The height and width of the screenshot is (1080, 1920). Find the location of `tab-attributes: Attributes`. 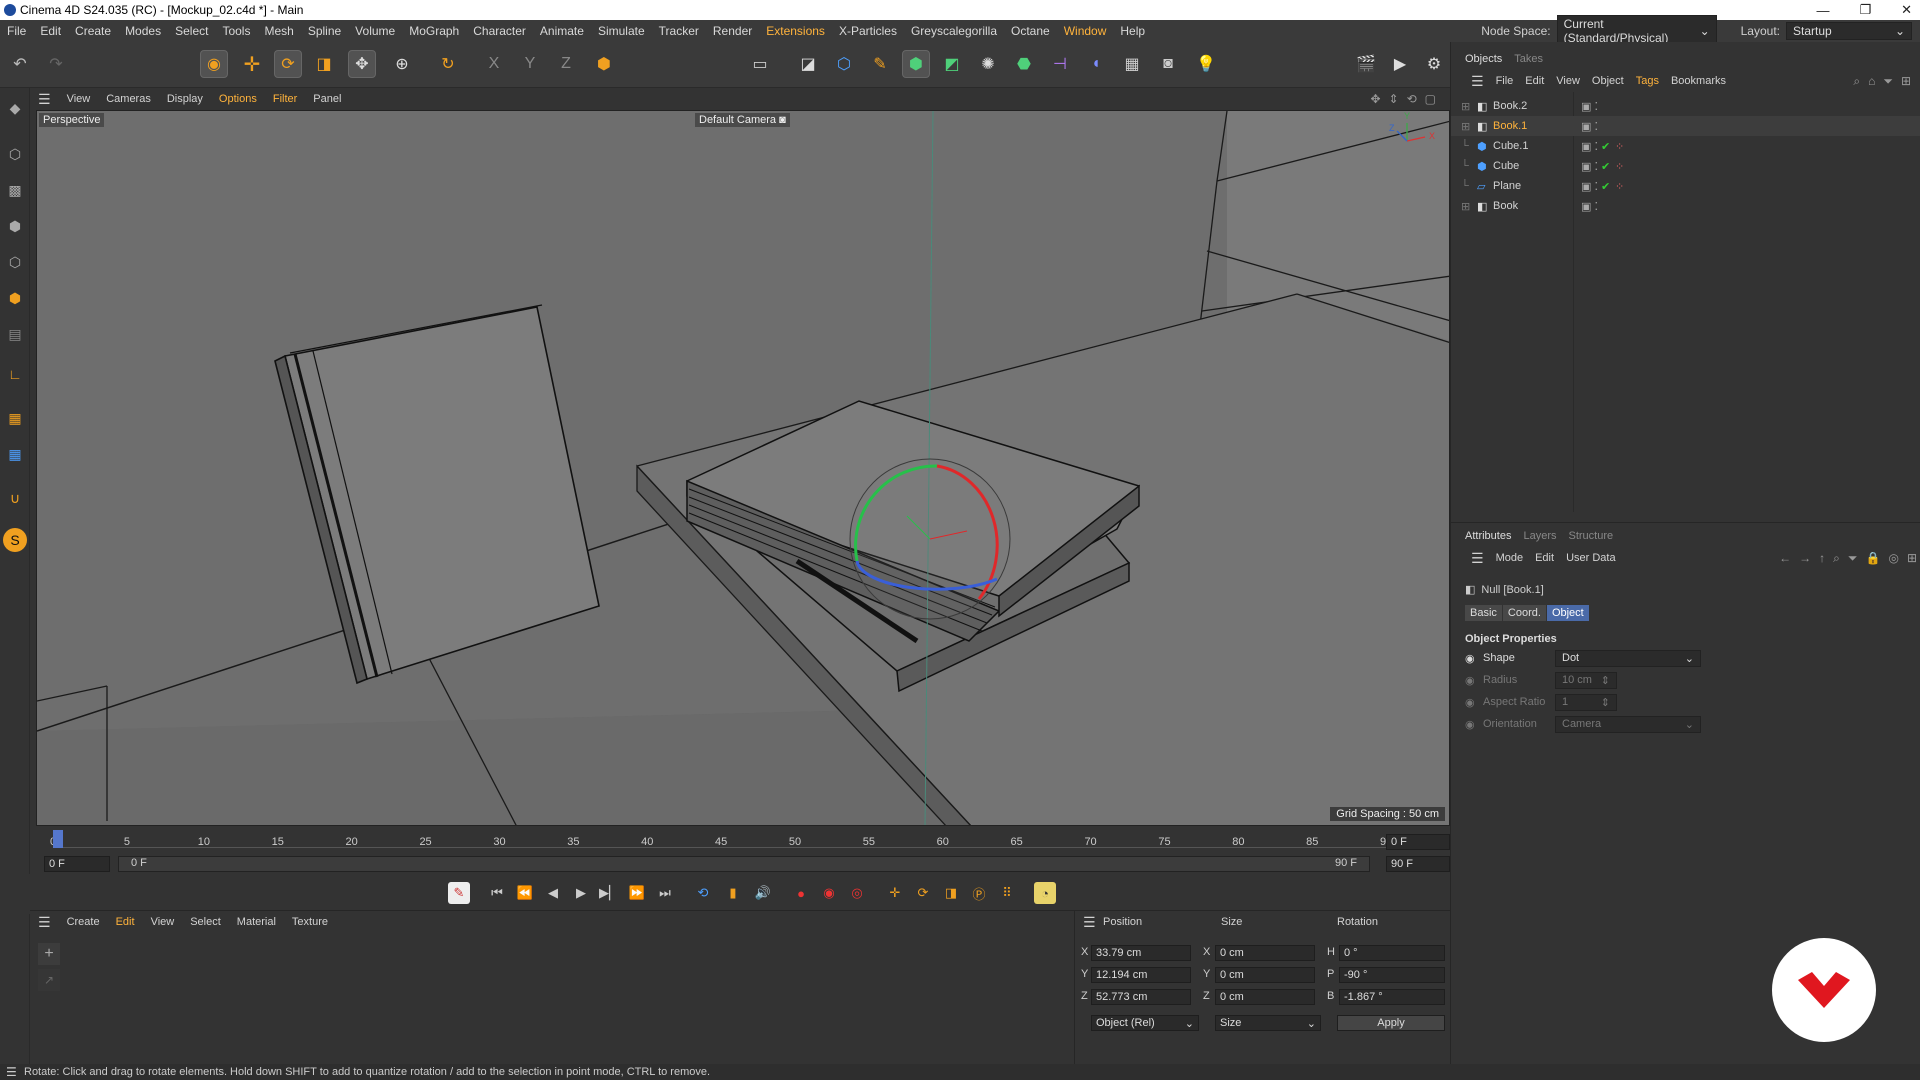

tab-attributes: Attributes is located at coordinates (1488, 536).